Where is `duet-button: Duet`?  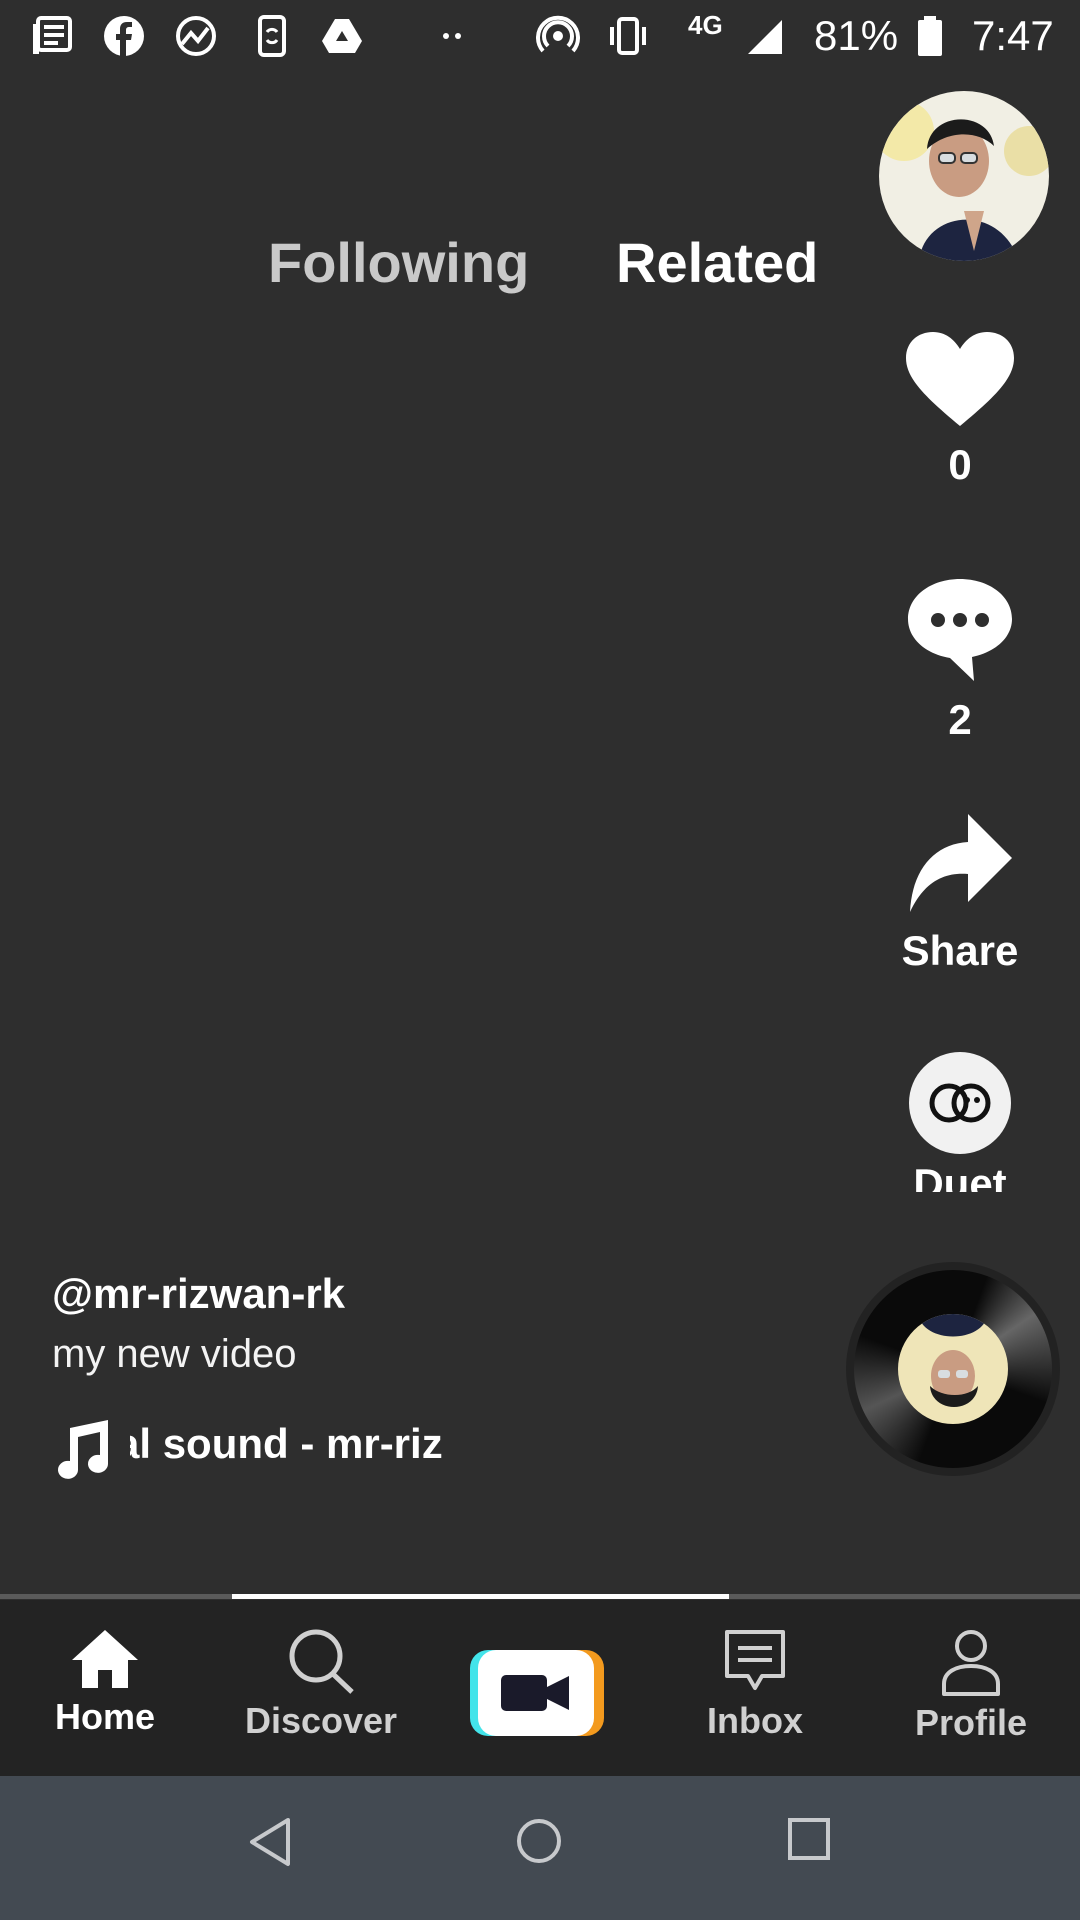
duet-button: Duet is located at coordinates (960, 1122).